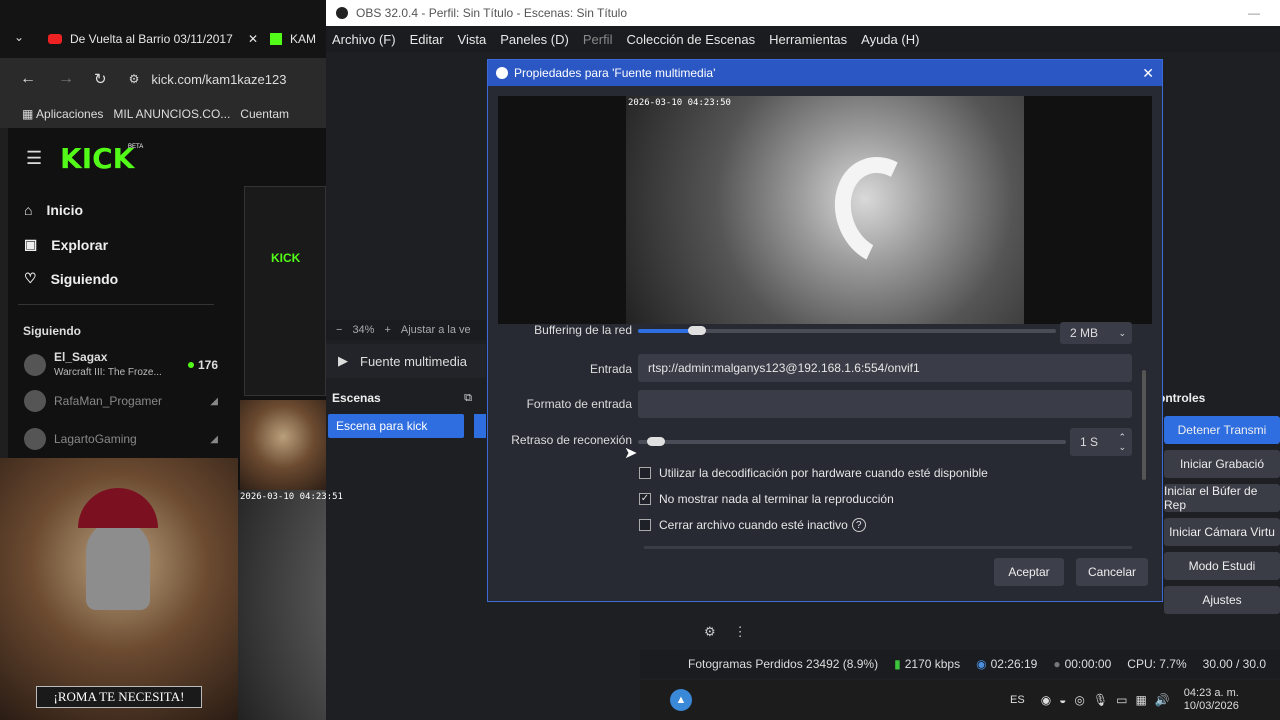 Image resolution: width=1280 pixels, height=720 pixels. What do you see at coordinates (1222, 498) in the screenshot?
I see `replay-buffer-button: Iniciar el Búfer de Rep` at bounding box center [1222, 498].